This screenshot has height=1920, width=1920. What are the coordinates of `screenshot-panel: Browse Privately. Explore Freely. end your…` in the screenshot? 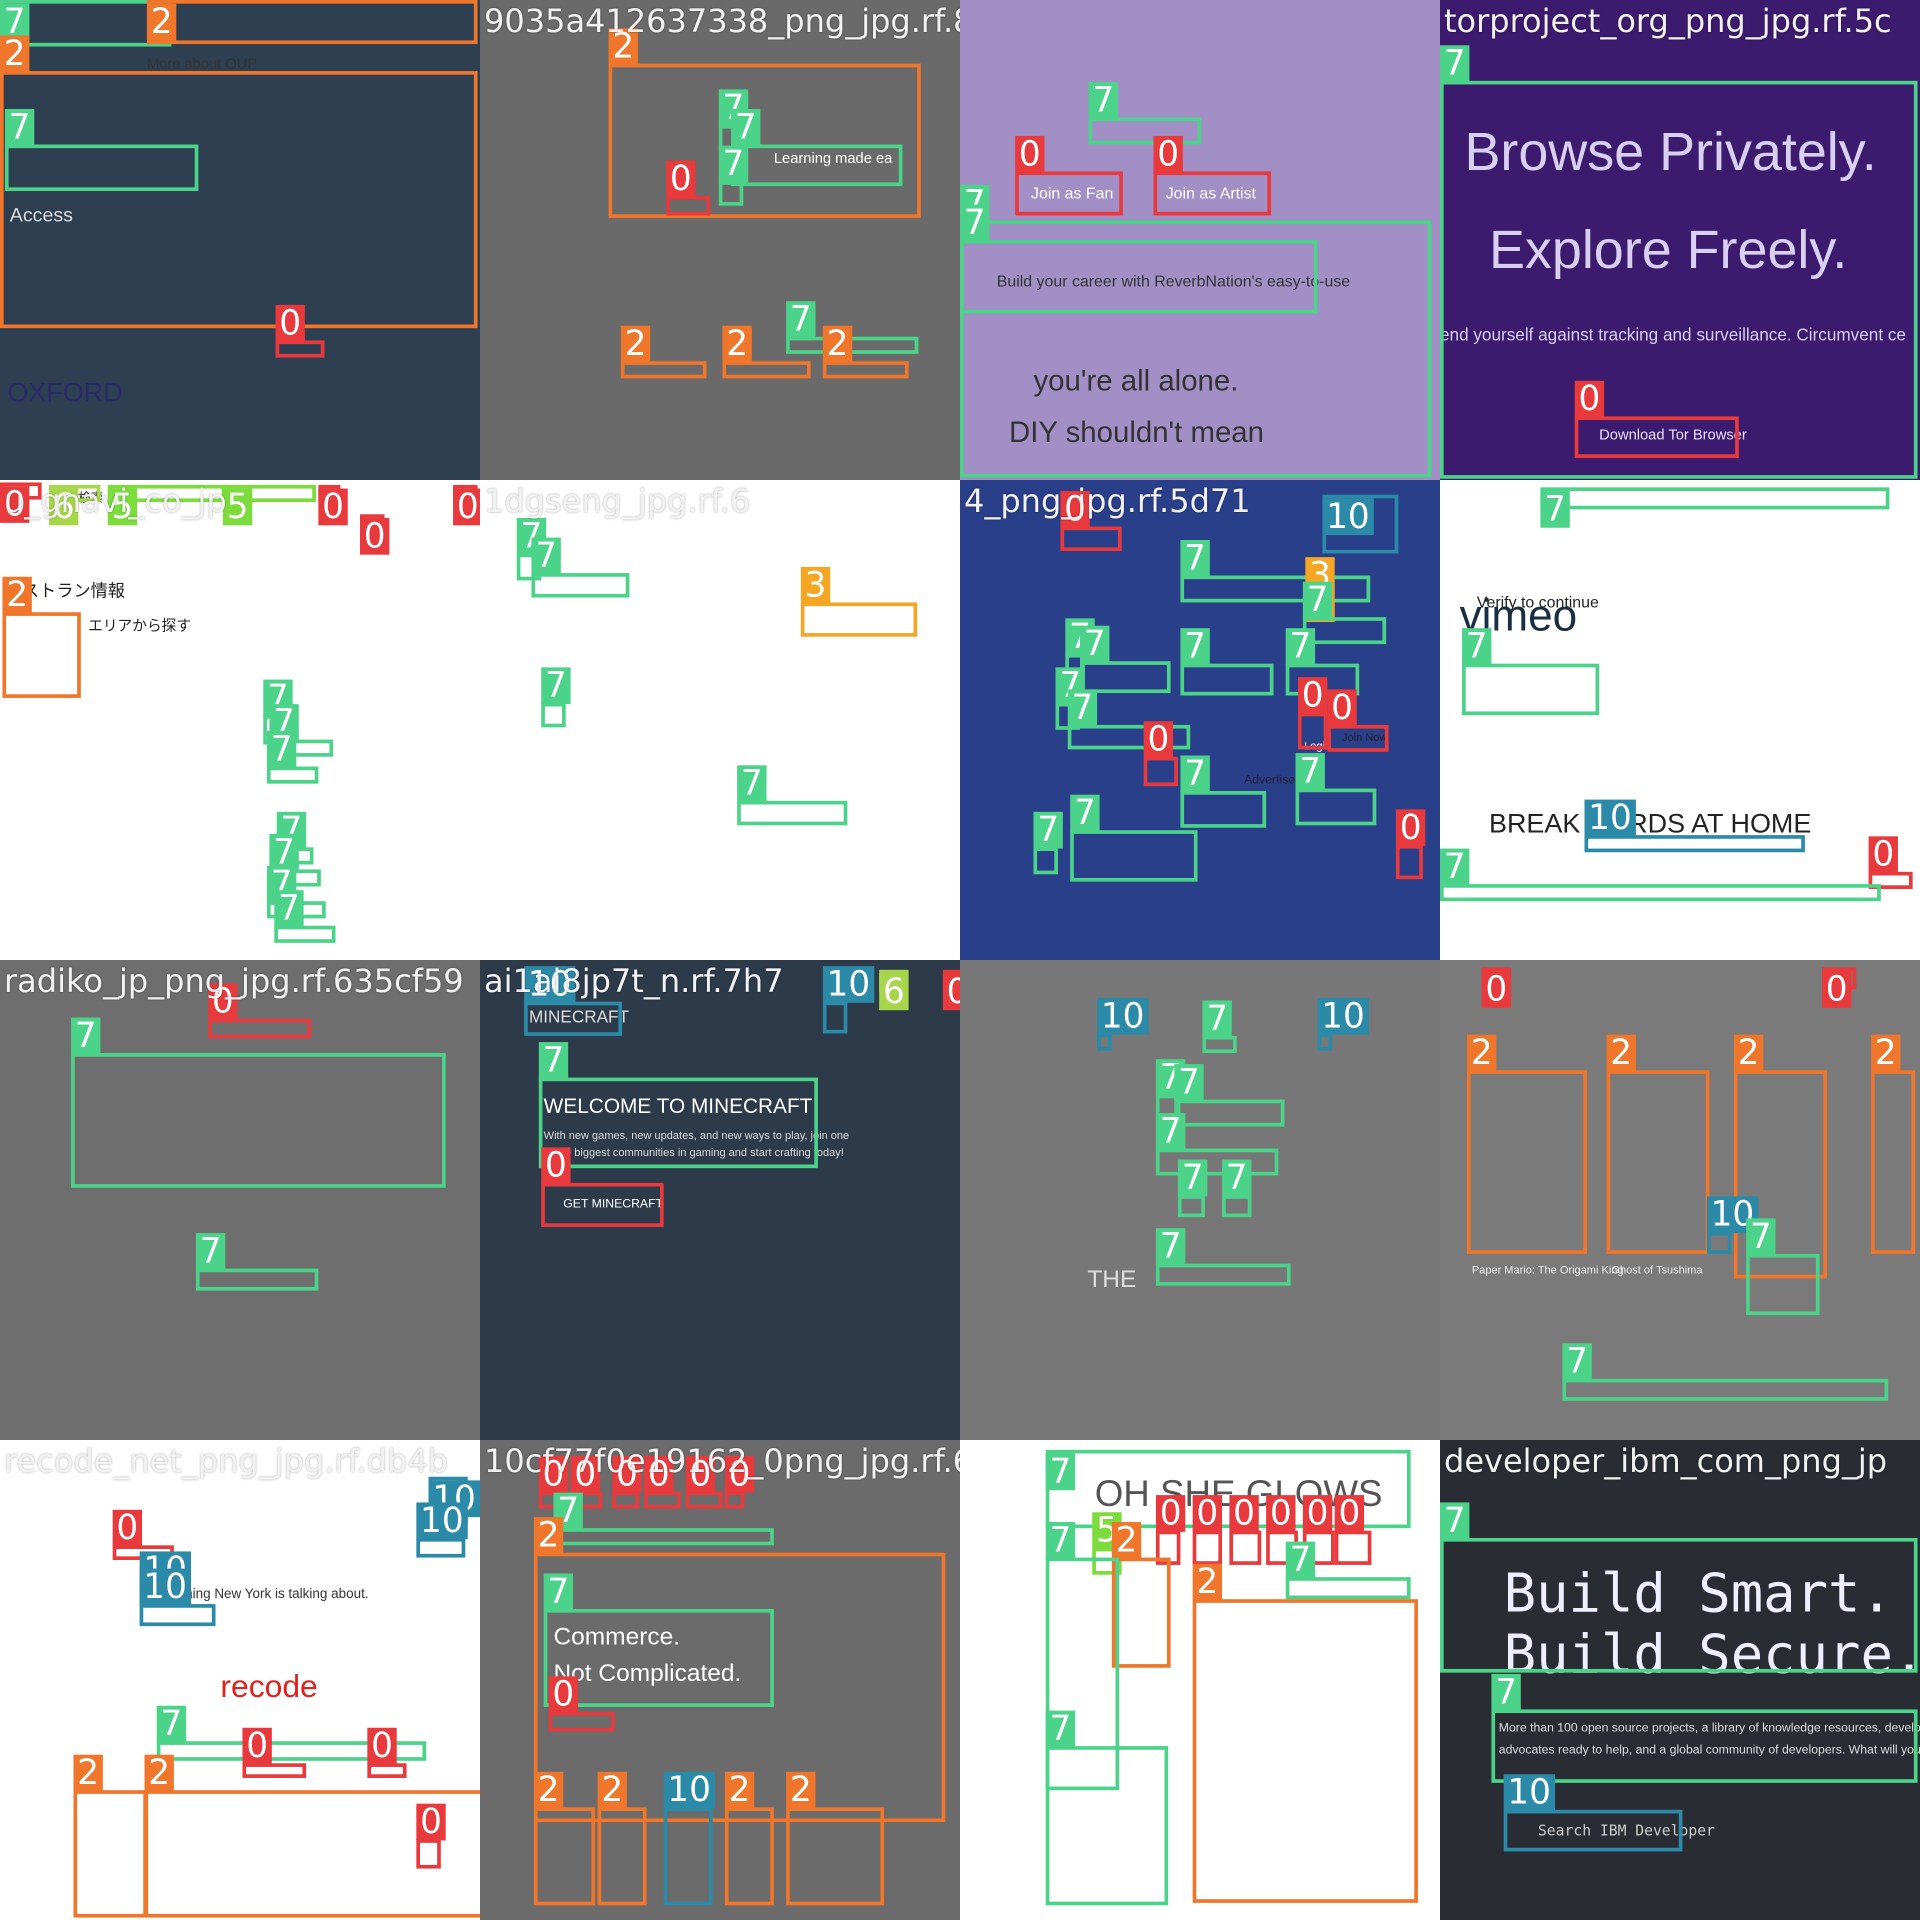 It's located at (1680, 240).